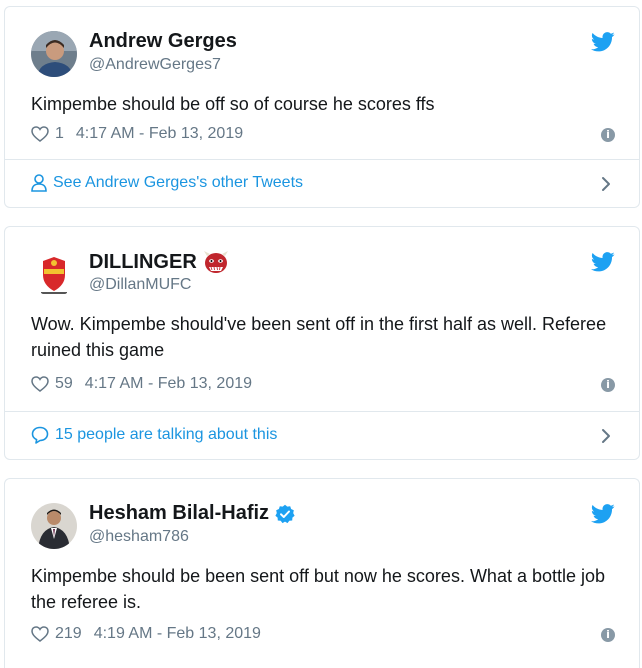 The image size is (642, 668). Describe the element at coordinates (177, 634) in the screenshot. I see `timestamp: 4:19 AM - Feb 13, 2019` at that location.